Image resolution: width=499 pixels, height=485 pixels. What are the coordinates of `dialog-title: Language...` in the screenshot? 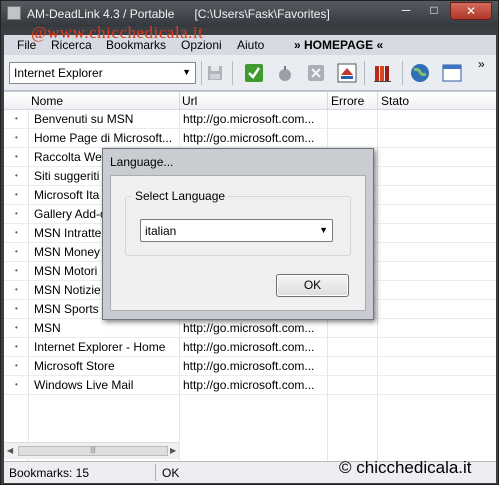 It's located at (142, 162).